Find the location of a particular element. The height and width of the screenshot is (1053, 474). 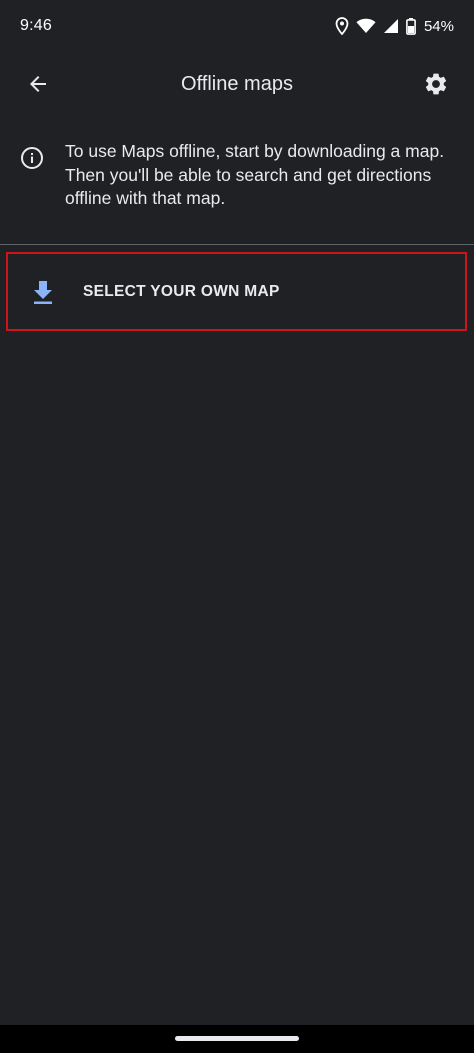

page-title: Offline maps is located at coordinates (237, 84).